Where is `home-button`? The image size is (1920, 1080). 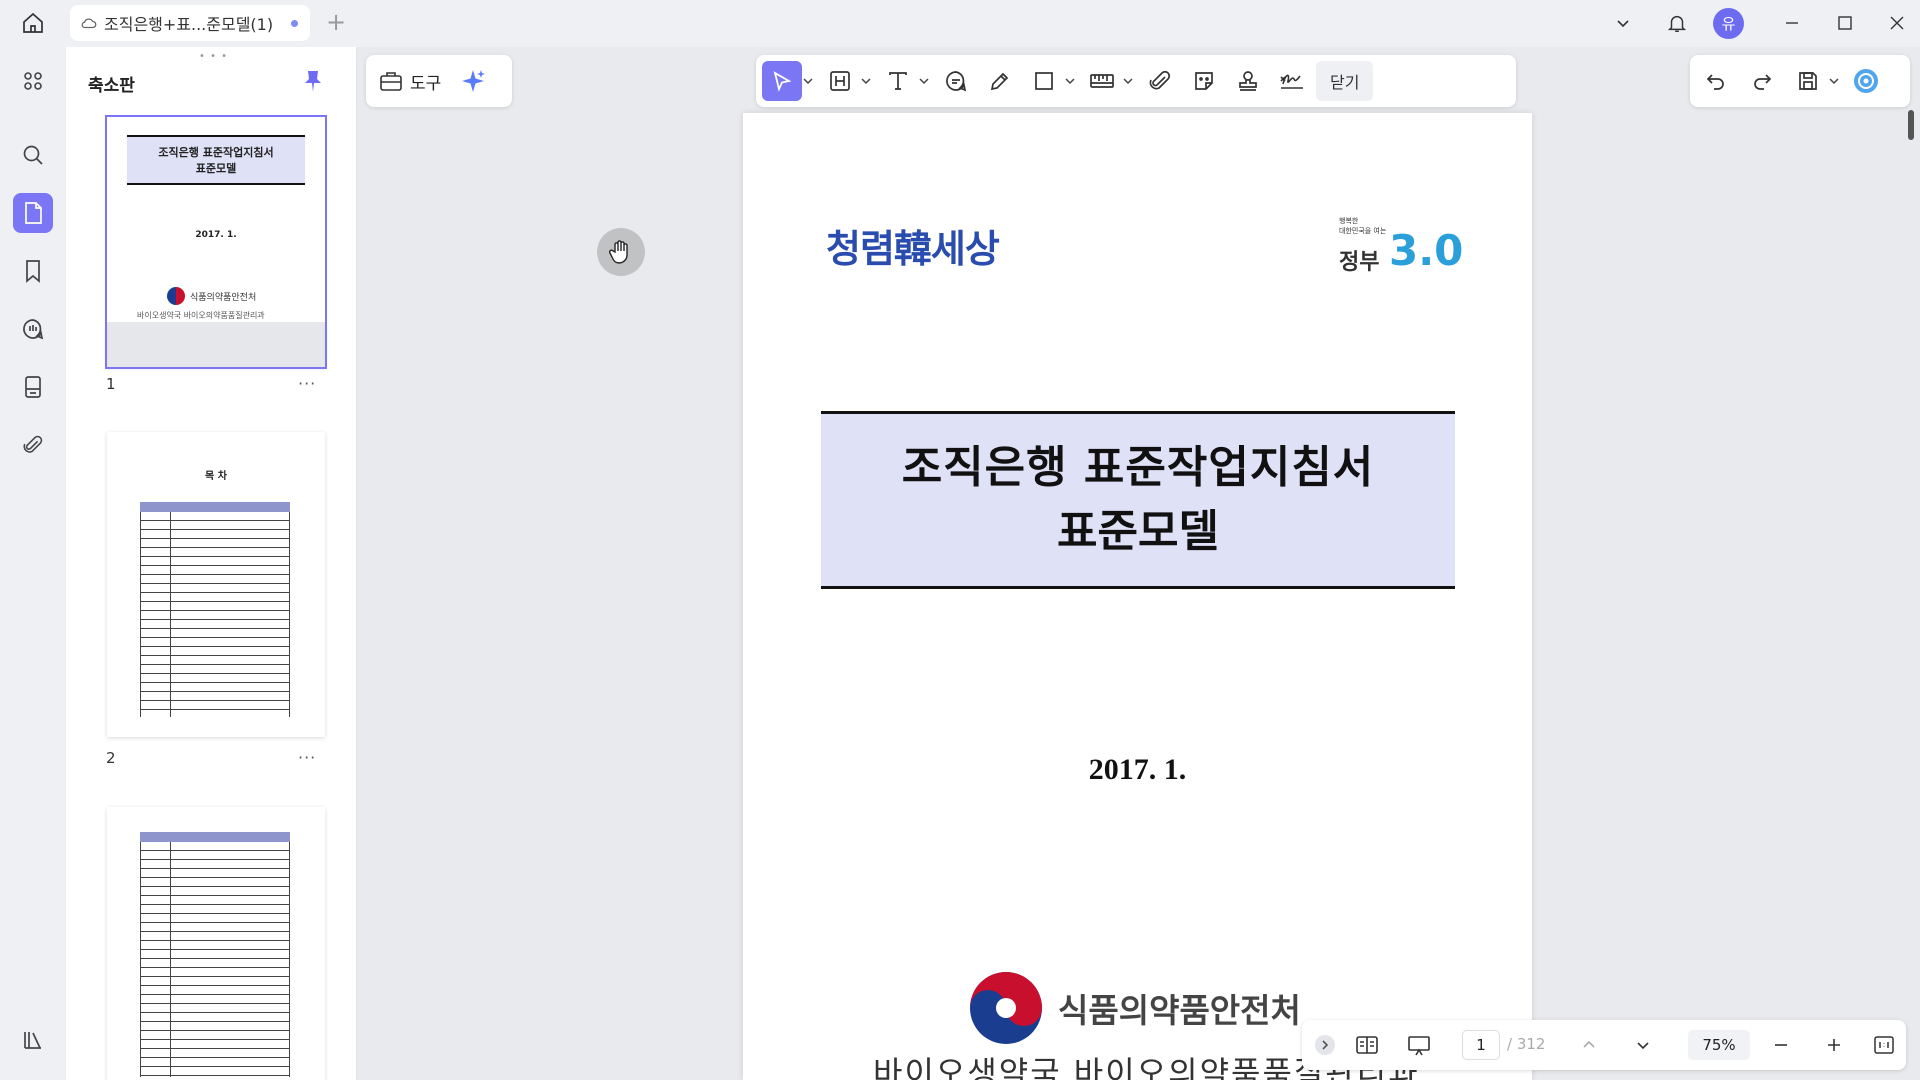 home-button is located at coordinates (33, 23).